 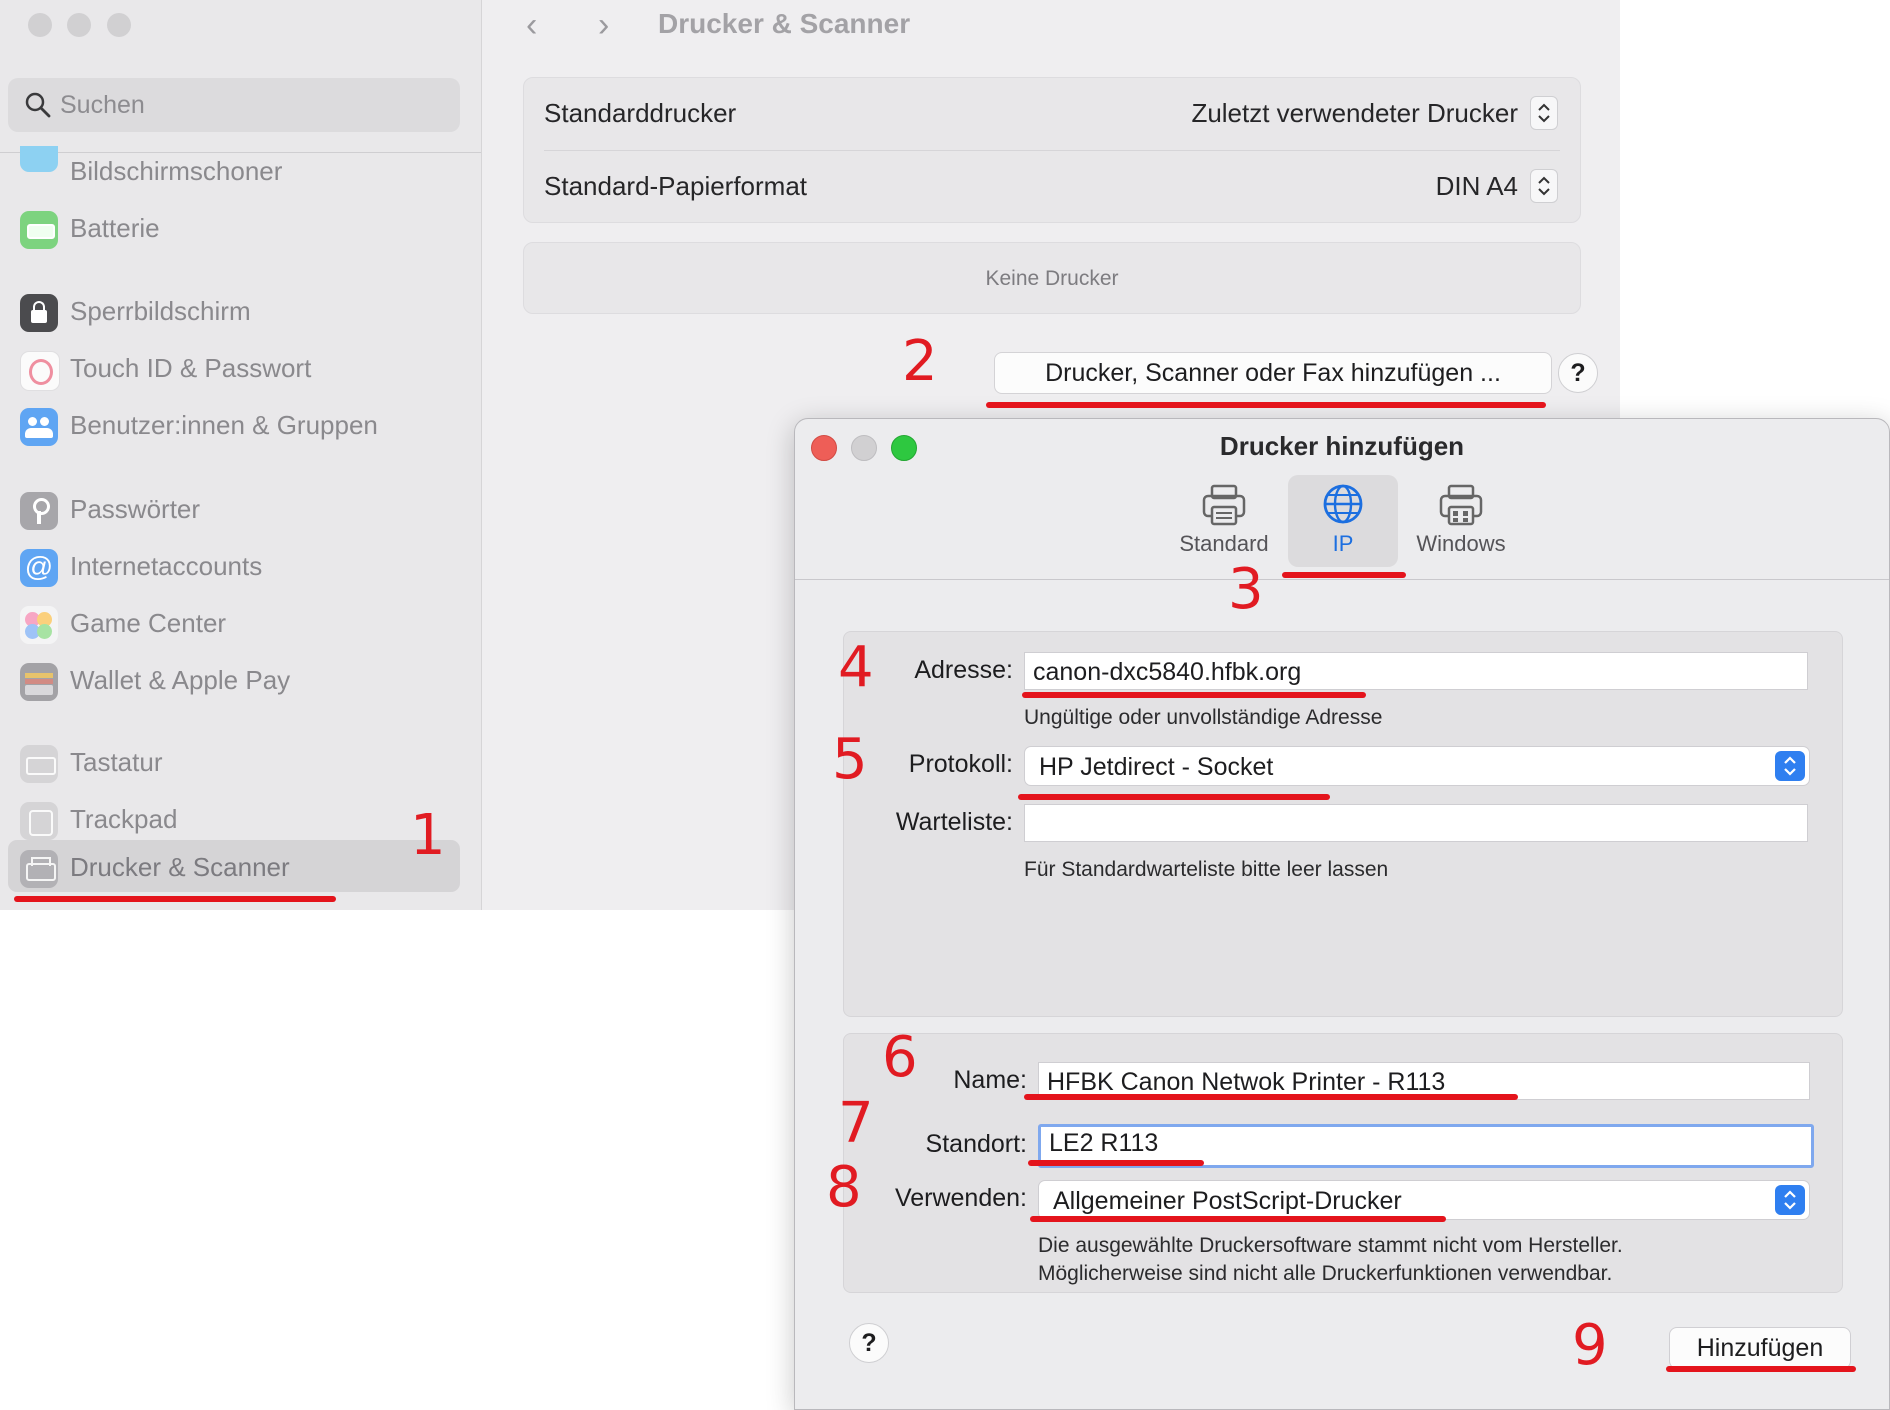 I want to click on printer-list: Keine Drucker, so click(x=1052, y=278).